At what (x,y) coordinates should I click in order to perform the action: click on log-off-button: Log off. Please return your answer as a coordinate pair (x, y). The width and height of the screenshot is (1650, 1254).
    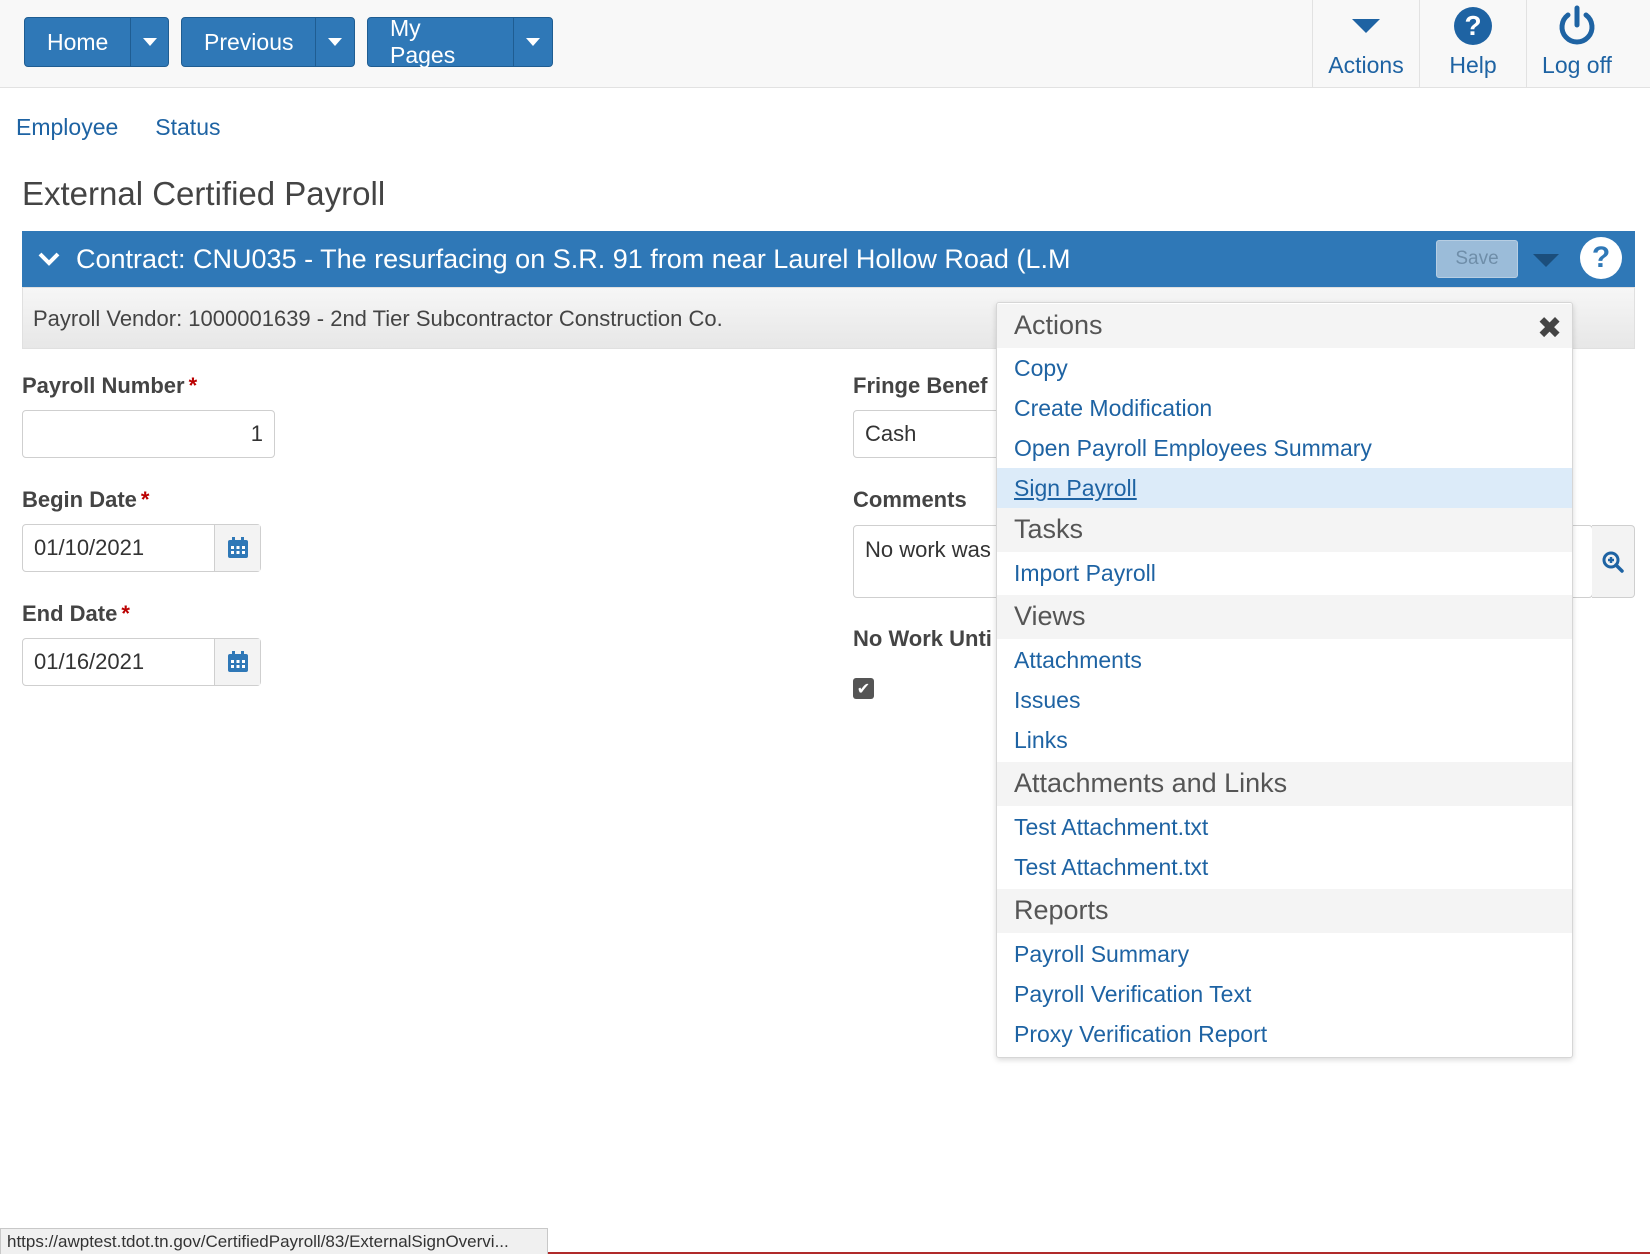
    Looking at the image, I should click on (1576, 44).